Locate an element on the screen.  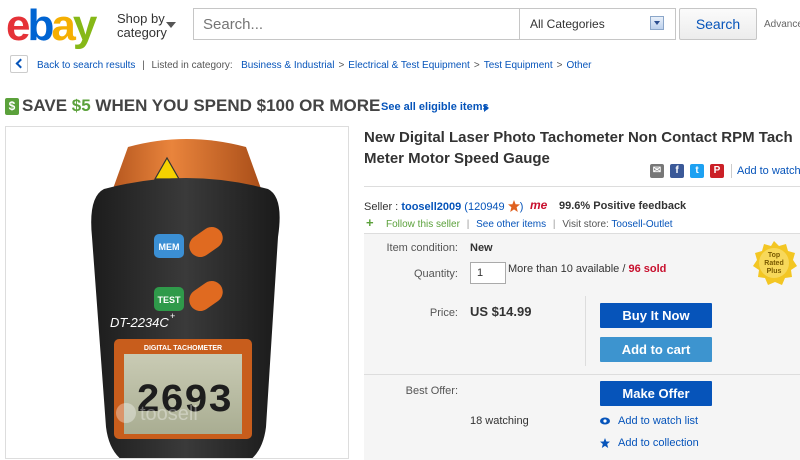
share-divider is located at coordinates (731, 171).